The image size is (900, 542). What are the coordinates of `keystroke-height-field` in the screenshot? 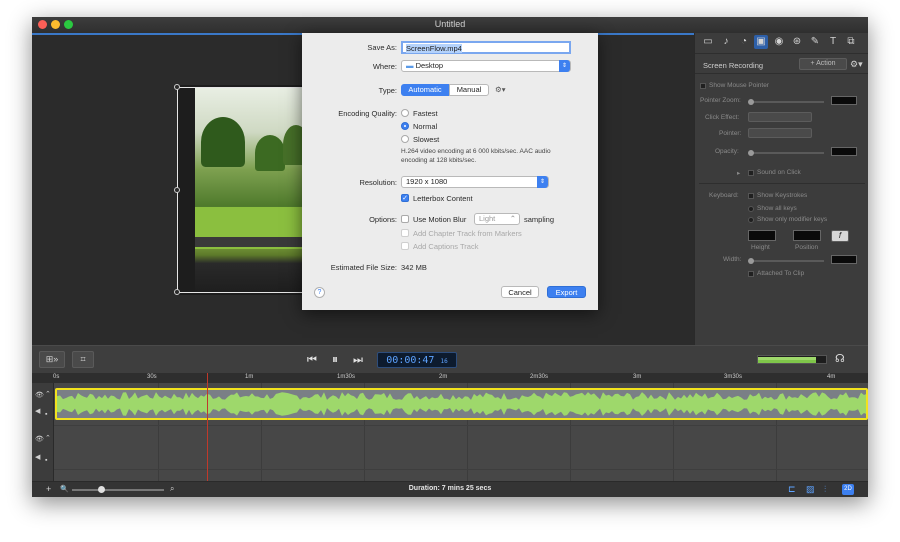 It's located at (762, 235).